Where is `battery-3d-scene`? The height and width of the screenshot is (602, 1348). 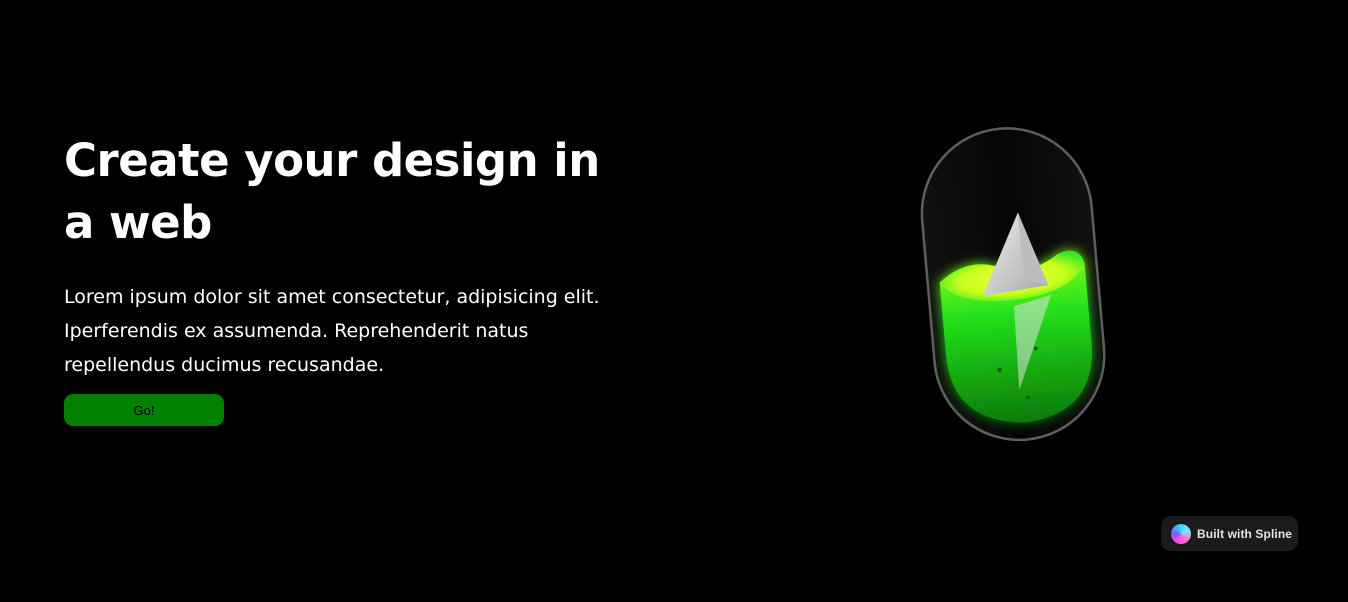 battery-3d-scene is located at coordinates (1015, 283).